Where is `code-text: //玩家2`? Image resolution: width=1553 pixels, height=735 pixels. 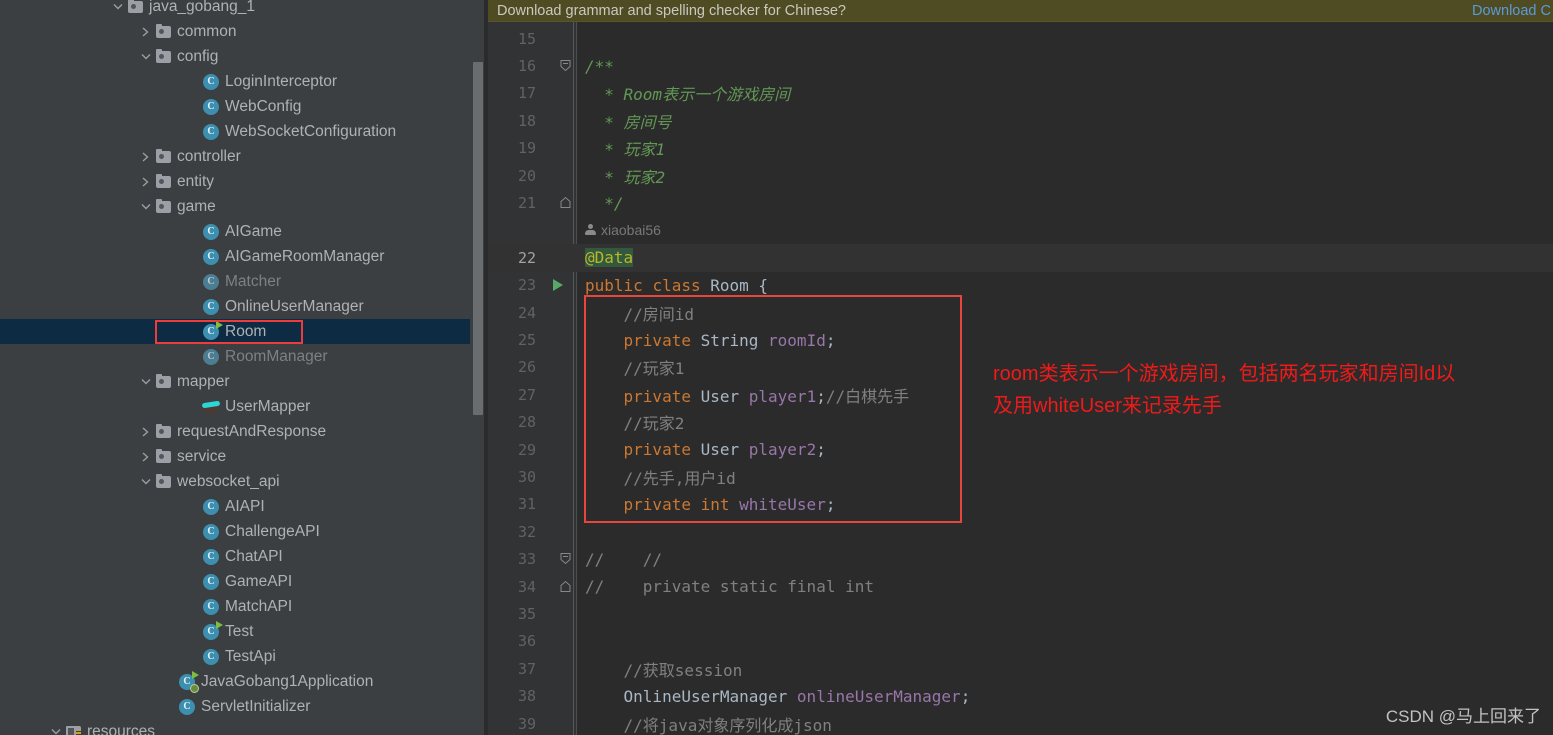
code-text: //玩家2 is located at coordinates (635, 422).